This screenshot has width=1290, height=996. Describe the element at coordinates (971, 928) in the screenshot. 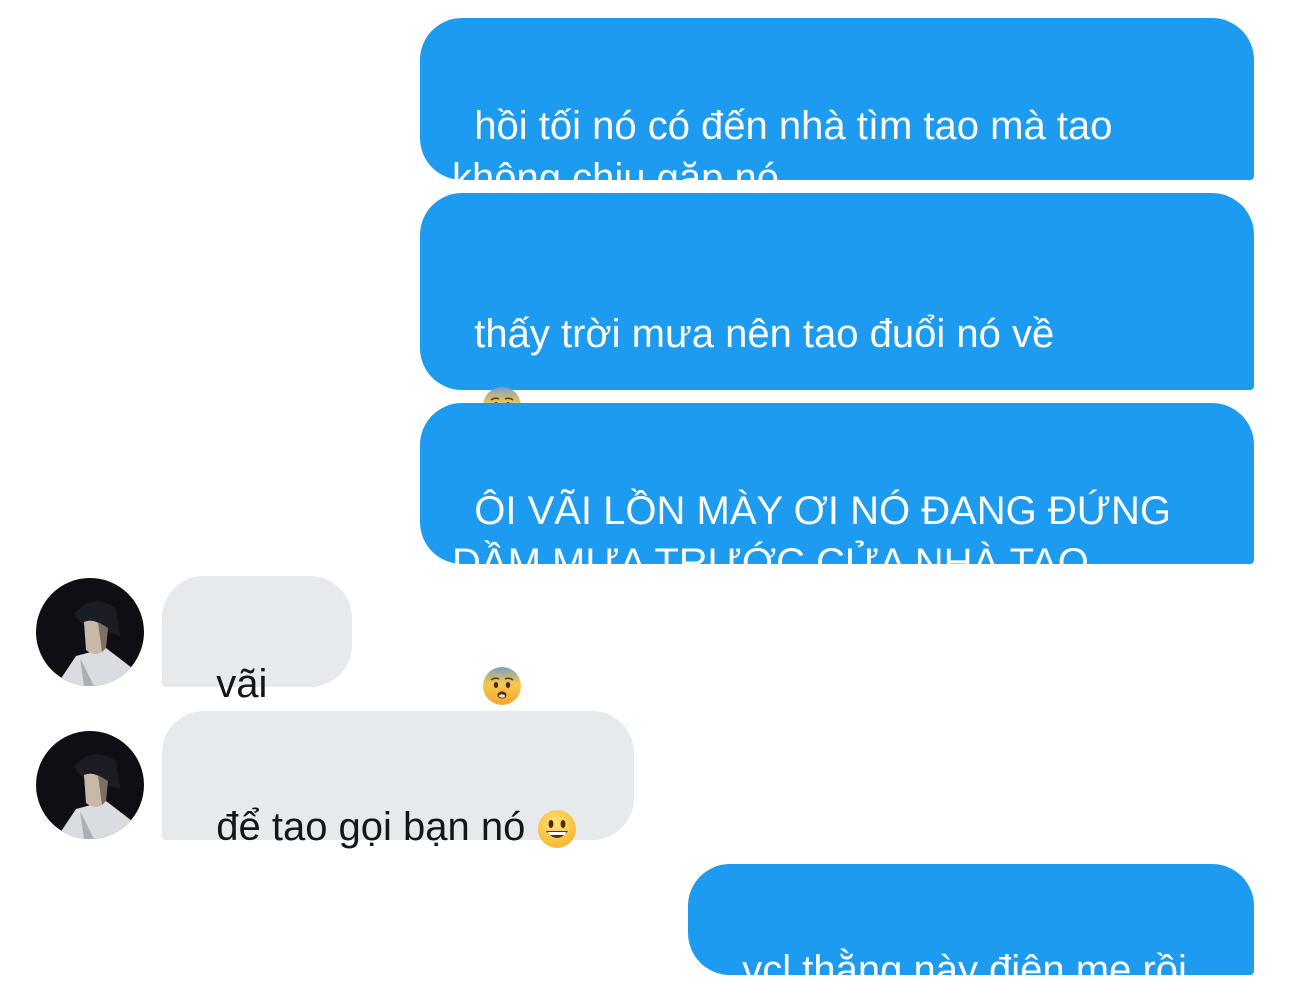

I see `outgoing-message-4: vcl thằng này điên mẹ rồi` at that location.